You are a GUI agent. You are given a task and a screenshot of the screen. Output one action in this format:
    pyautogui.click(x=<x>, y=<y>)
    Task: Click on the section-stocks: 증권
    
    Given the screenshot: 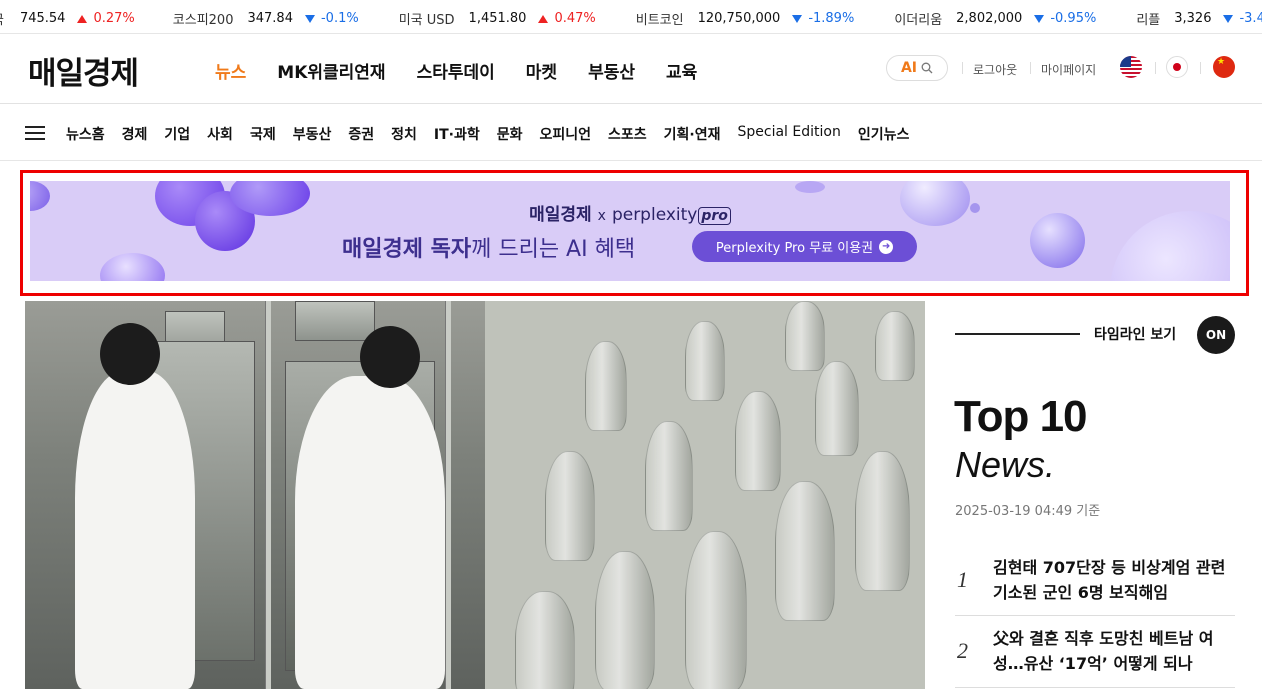 What is the action you would take?
    pyautogui.click(x=361, y=134)
    